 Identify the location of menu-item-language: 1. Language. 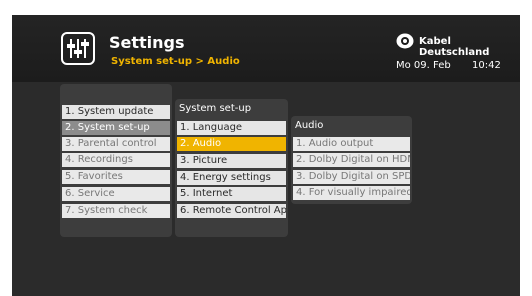
(231, 128).